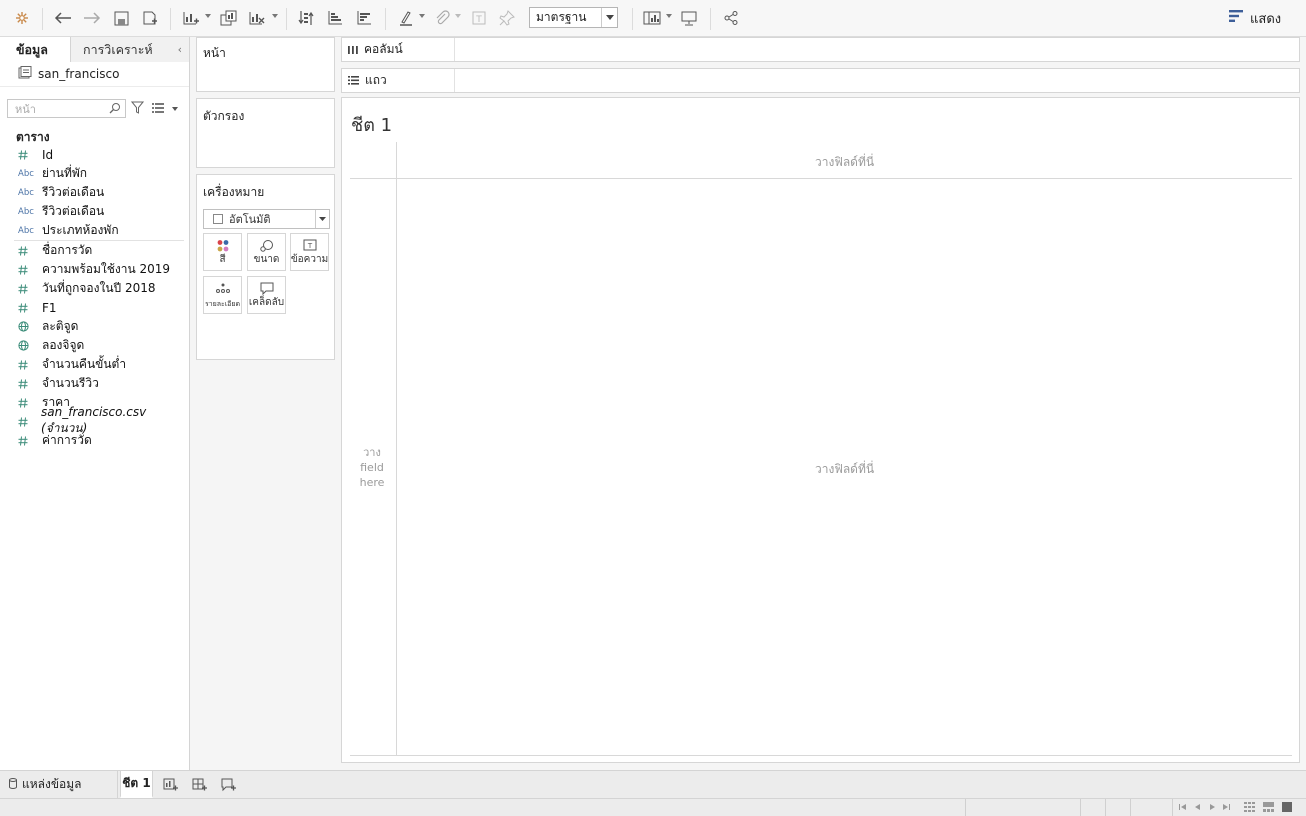  I want to click on new-story-tab-icon, so click(228, 785).